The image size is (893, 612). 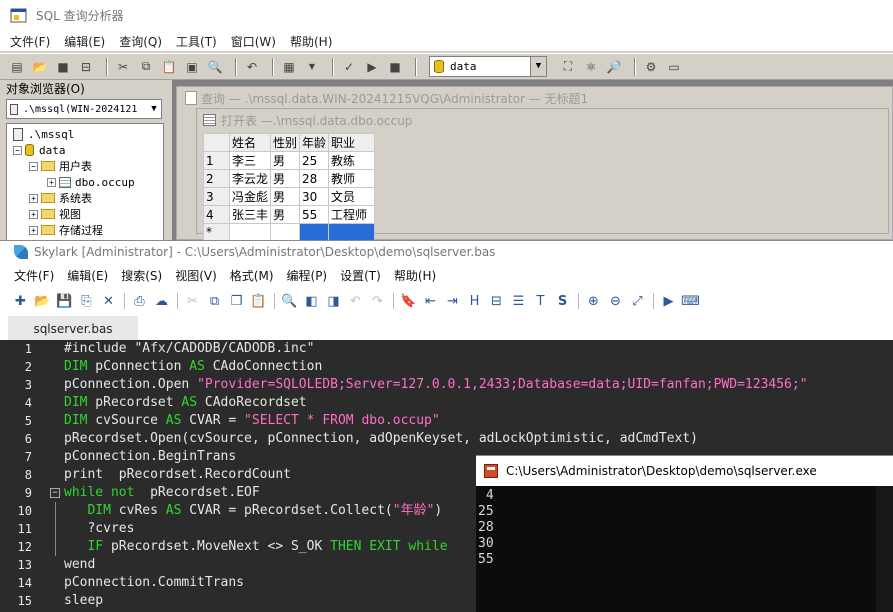 I want to click on print-icon: ⎙, so click(x=139, y=301).